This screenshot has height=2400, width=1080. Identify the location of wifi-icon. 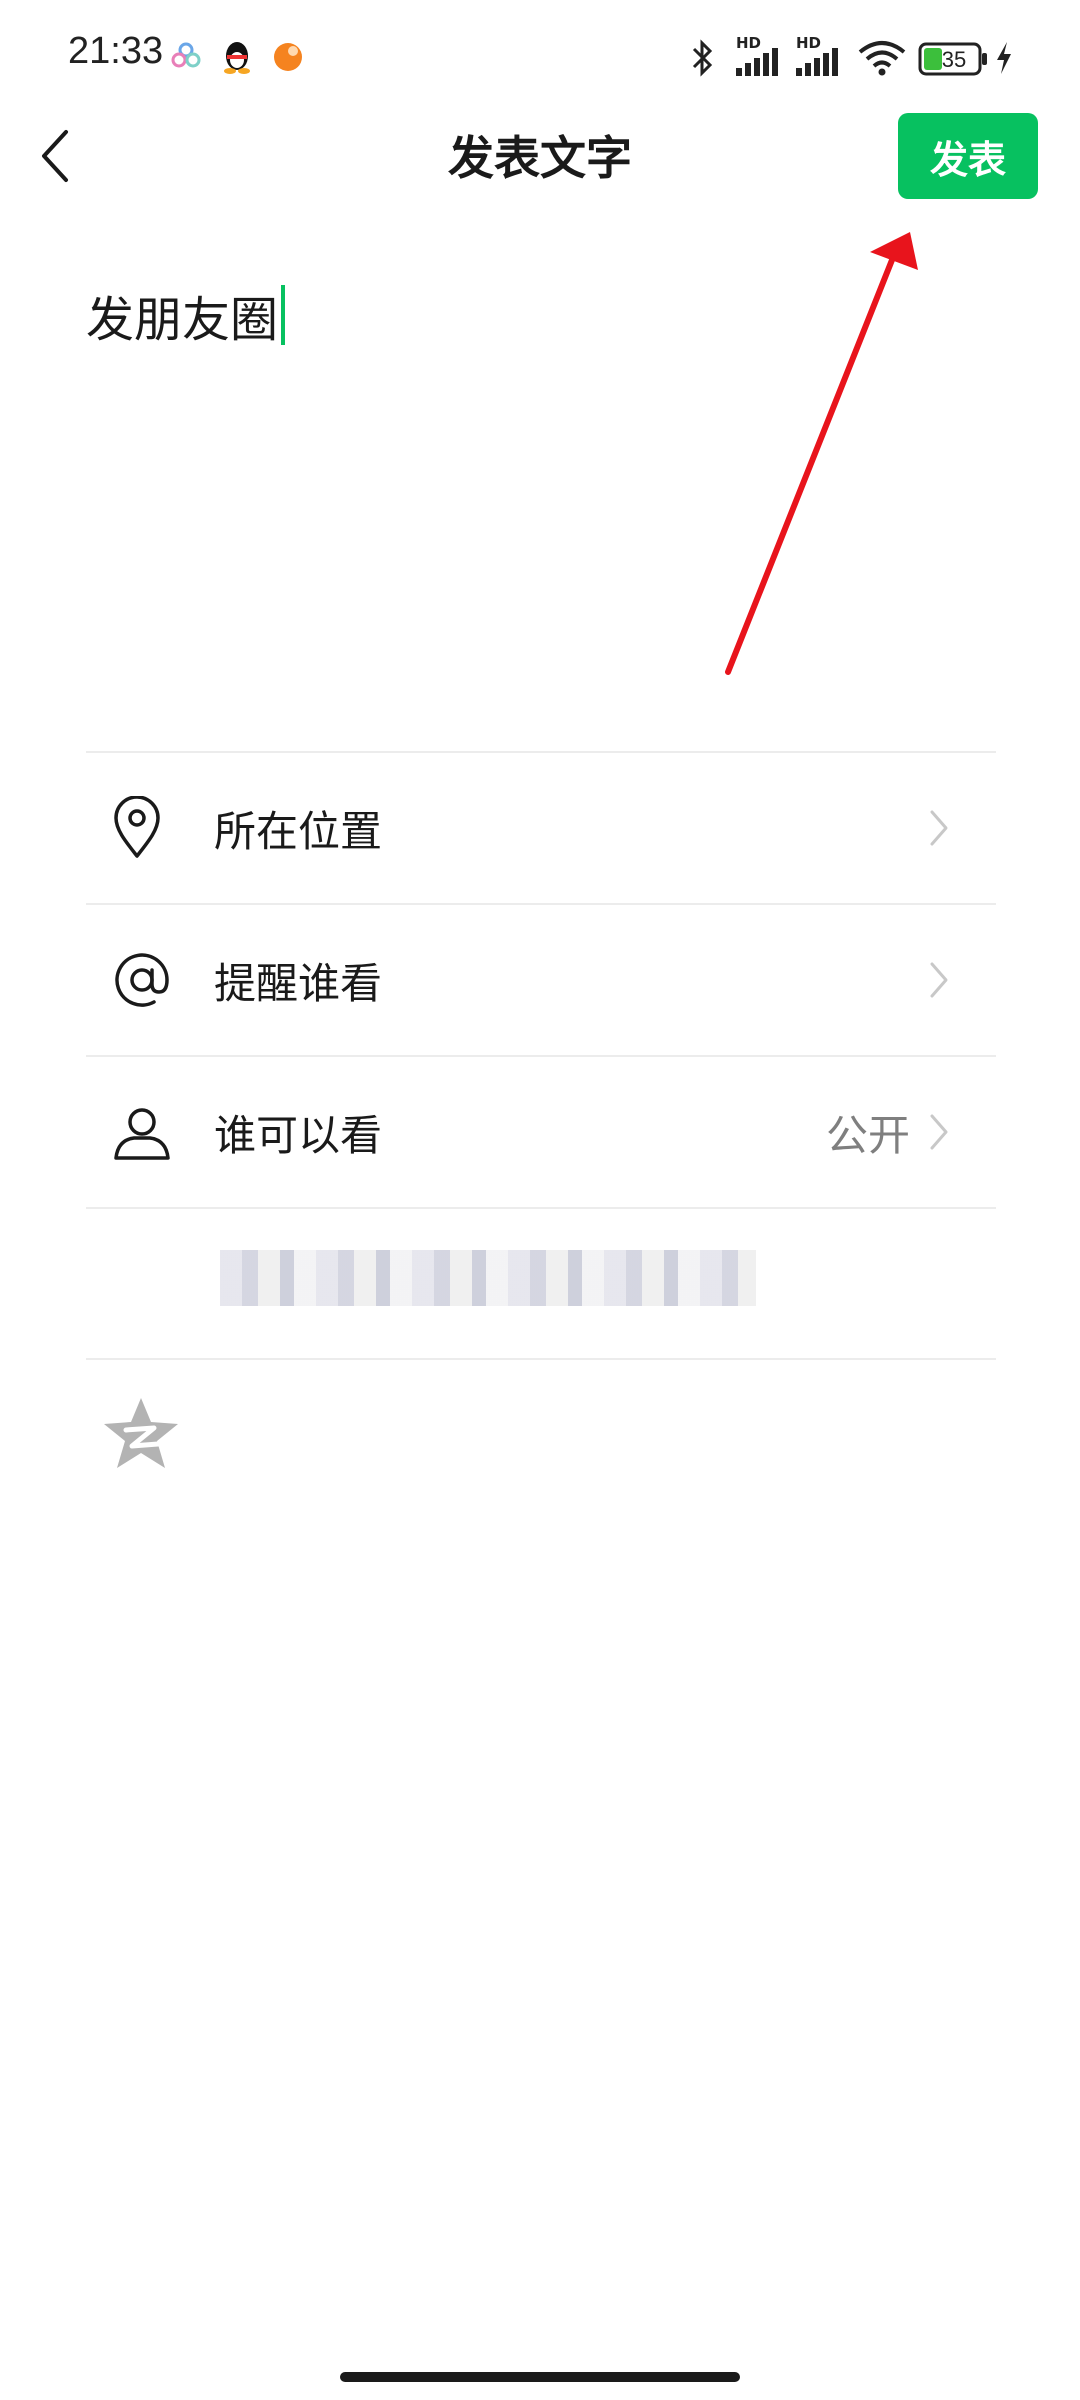
(882, 58).